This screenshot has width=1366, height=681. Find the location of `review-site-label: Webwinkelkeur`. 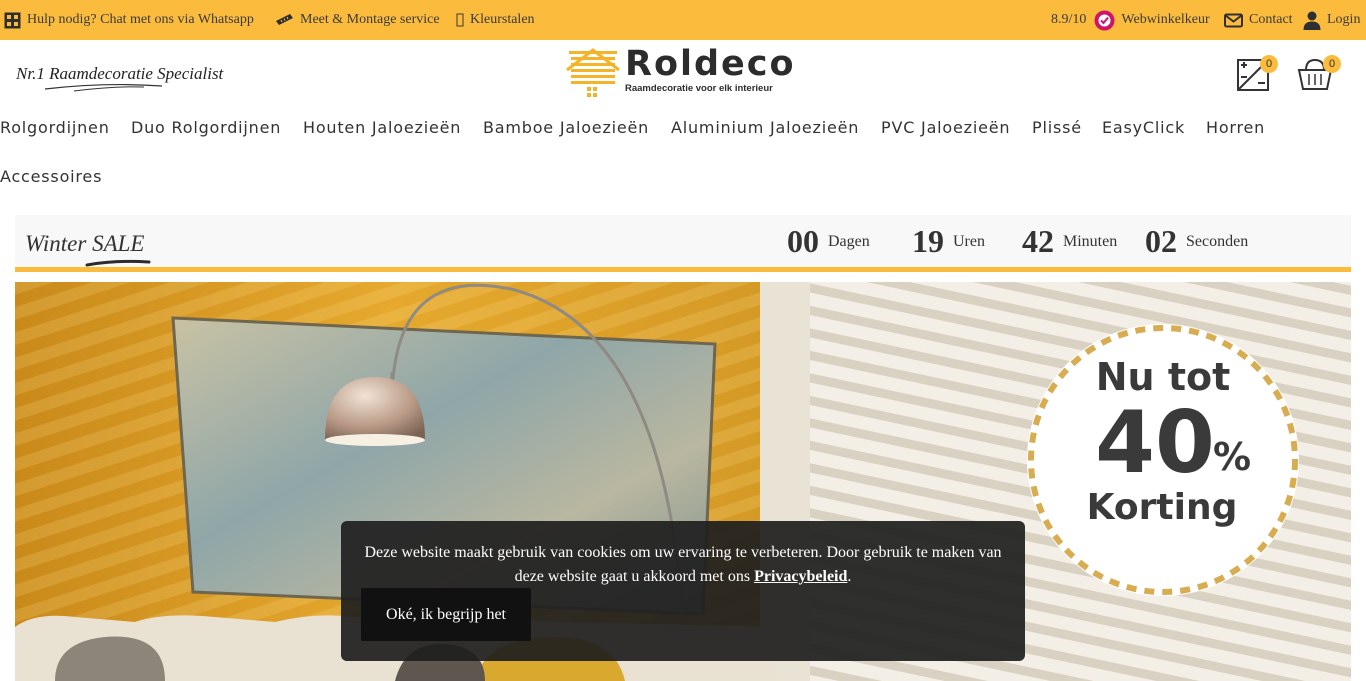

review-site-label: Webwinkelkeur is located at coordinates (1165, 19).